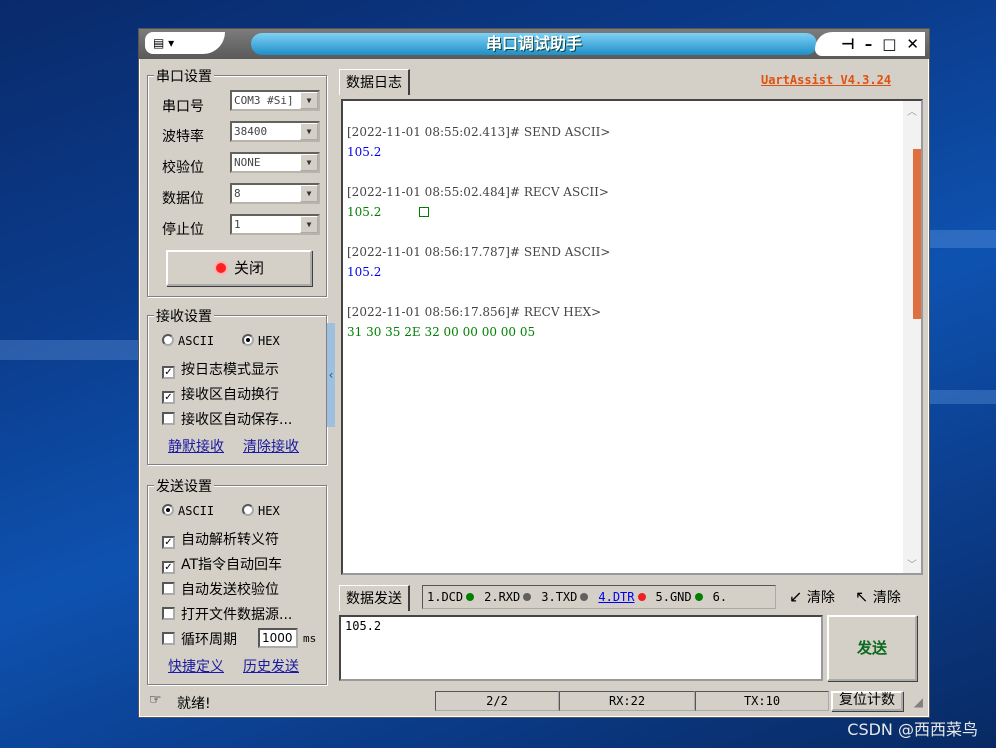  Describe the element at coordinates (261, 511) in the screenshot. I see `send-hex-radio: HEX` at that location.